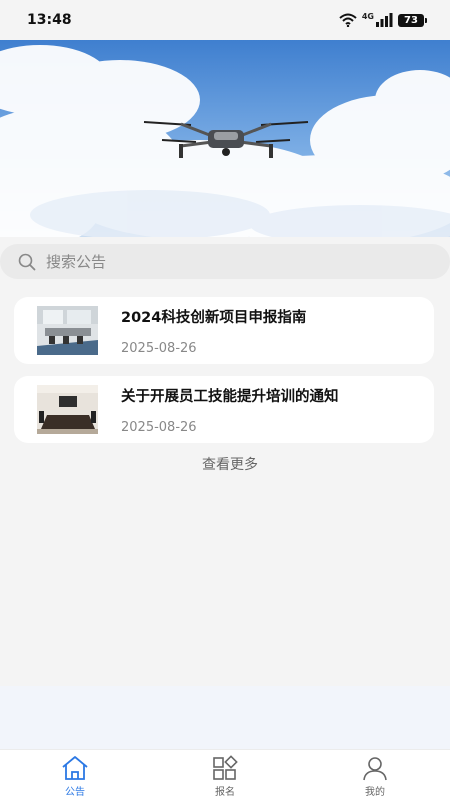 This screenshot has width=450, height=800. I want to click on tab-label: 报名, so click(225, 792).